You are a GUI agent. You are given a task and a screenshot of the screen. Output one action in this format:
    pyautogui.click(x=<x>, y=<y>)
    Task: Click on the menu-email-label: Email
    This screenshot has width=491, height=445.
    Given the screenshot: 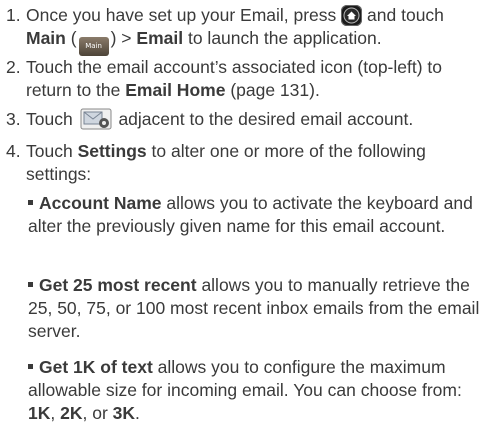 What is the action you would take?
    pyautogui.click(x=160, y=38)
    